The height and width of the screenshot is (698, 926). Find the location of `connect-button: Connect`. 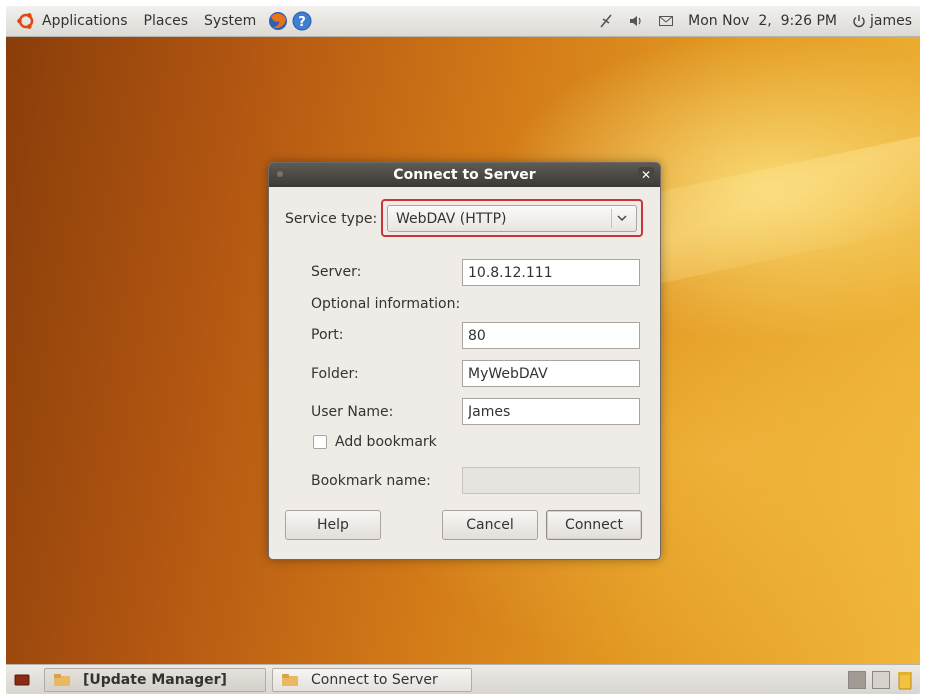

connect-button: Connect is located at coordinates (594, 525).